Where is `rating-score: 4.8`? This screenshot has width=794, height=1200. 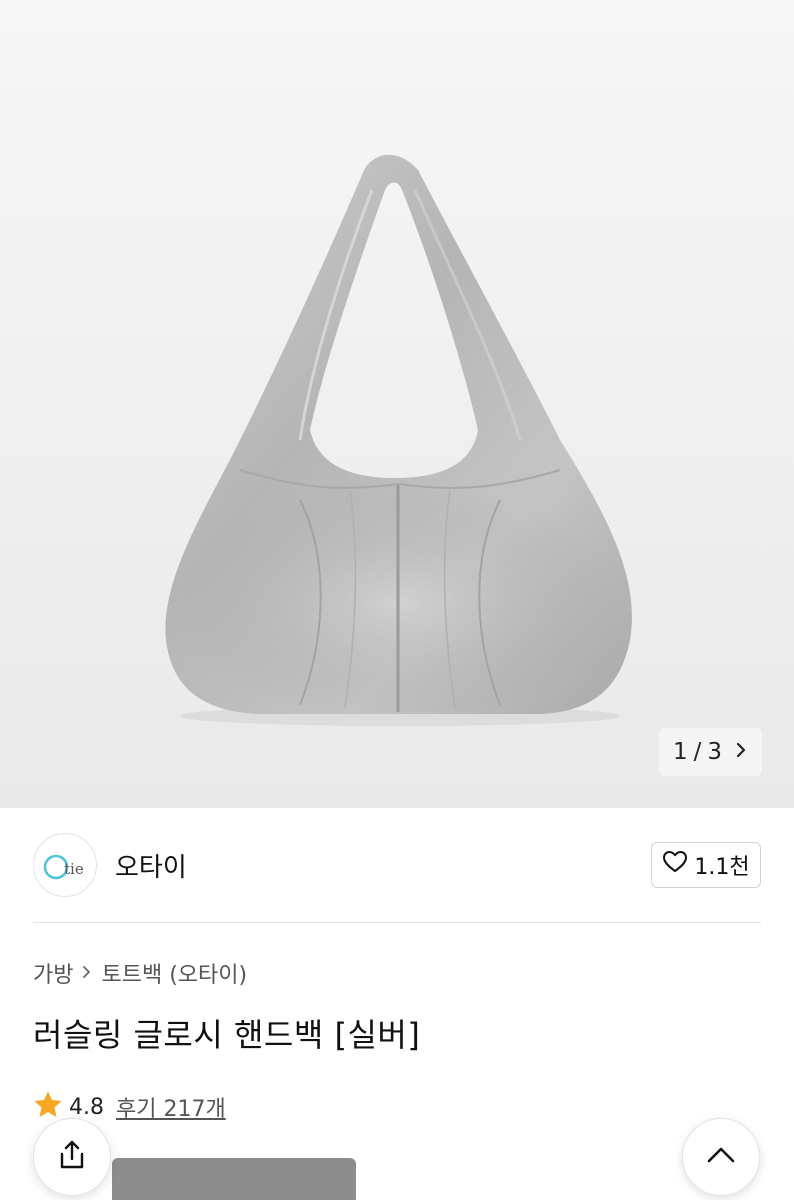 rating-score: 4.8 is located at coordinates (86, 1107).